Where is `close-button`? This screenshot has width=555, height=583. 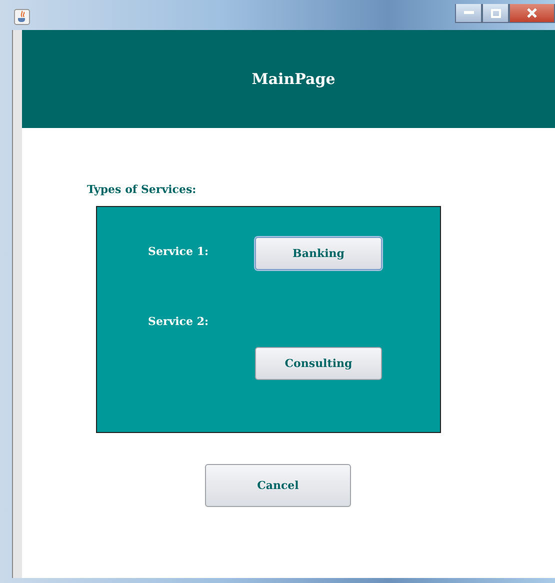
close-button is located at coordinates (532, 13).